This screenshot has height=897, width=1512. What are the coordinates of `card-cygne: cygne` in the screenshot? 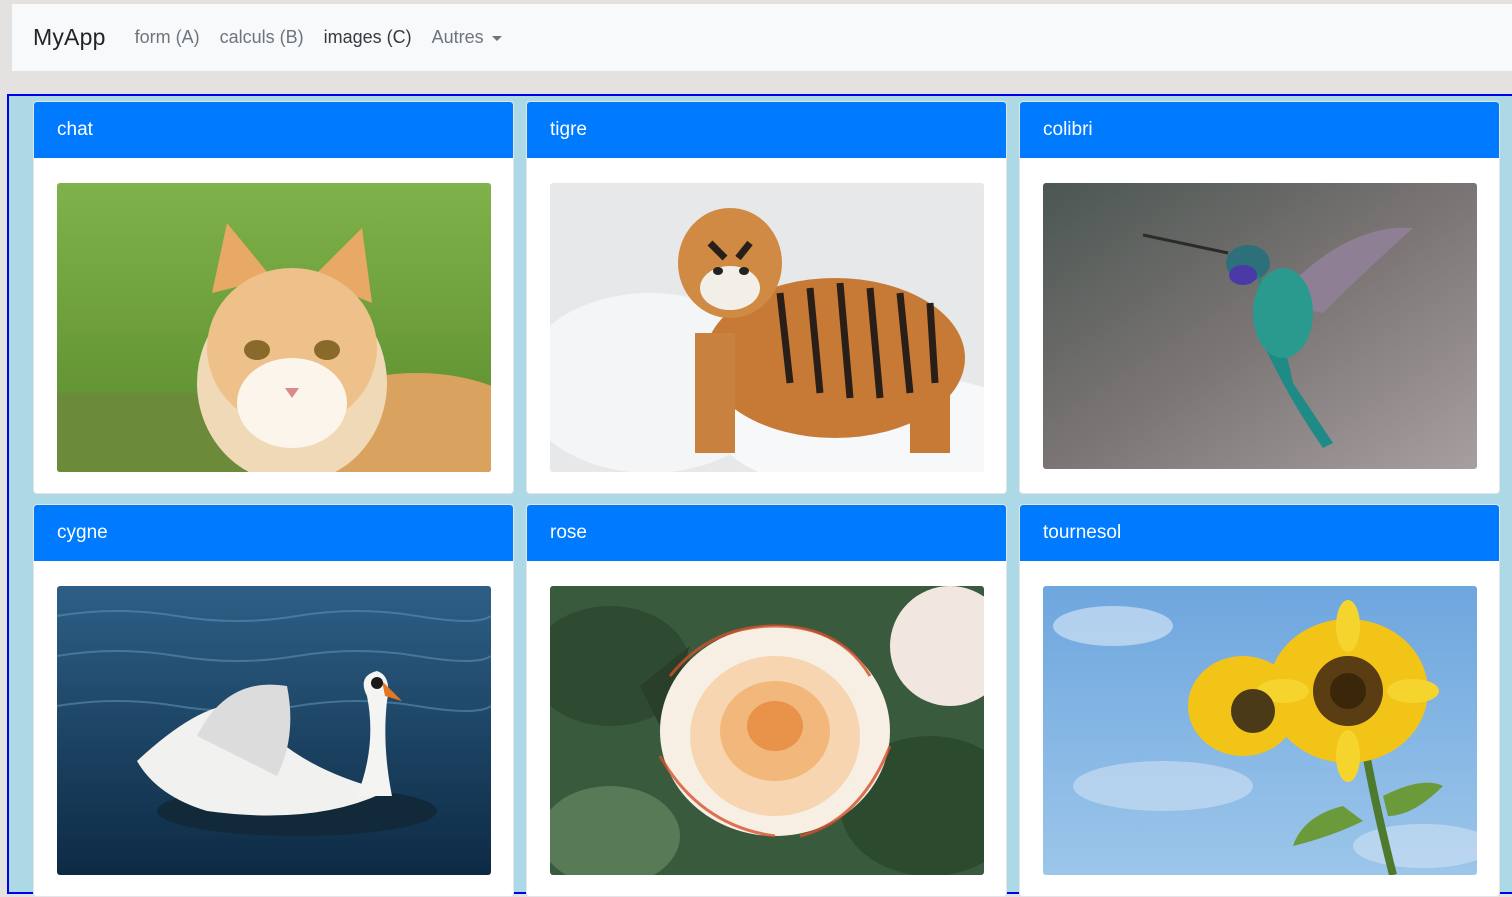 It's located at (273, 700).